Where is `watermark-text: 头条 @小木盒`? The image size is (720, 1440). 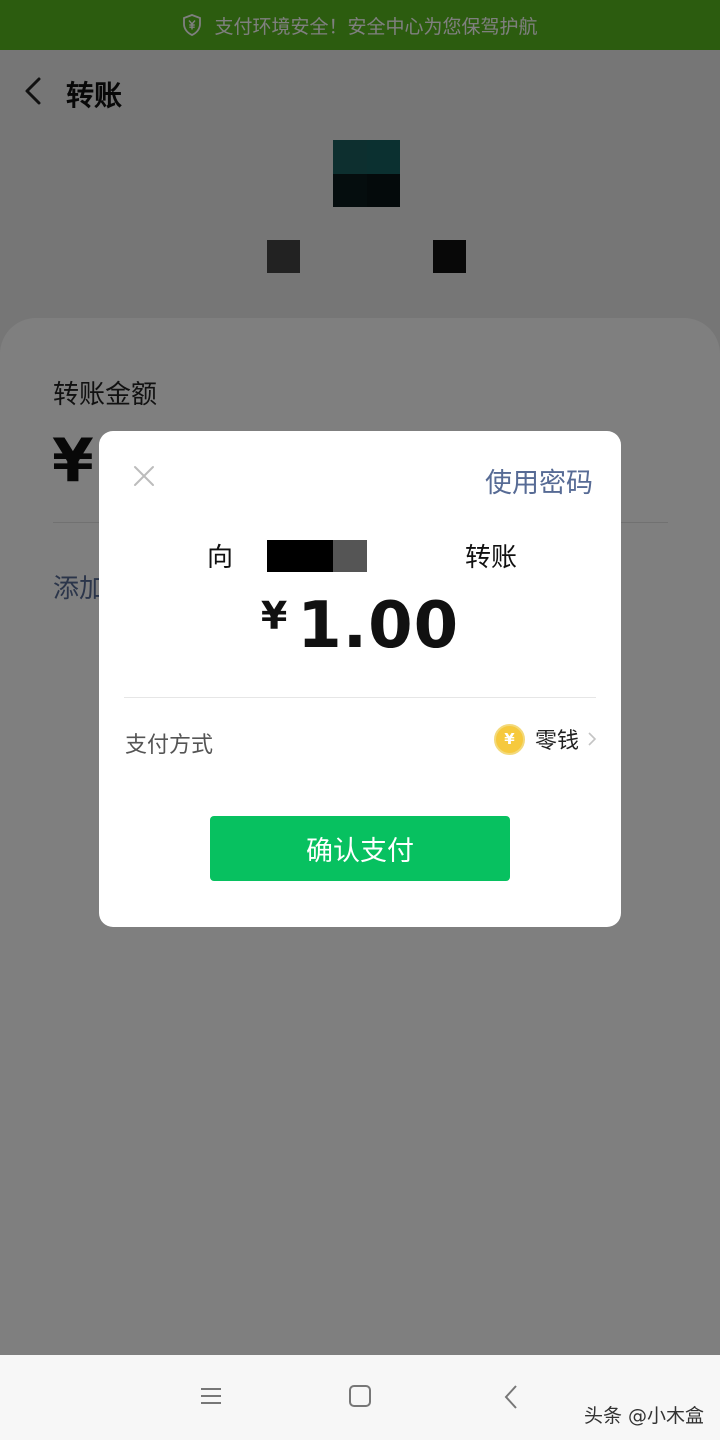 watermark-text: 头条 @小木盒 is located at coordinates (643, 1416).